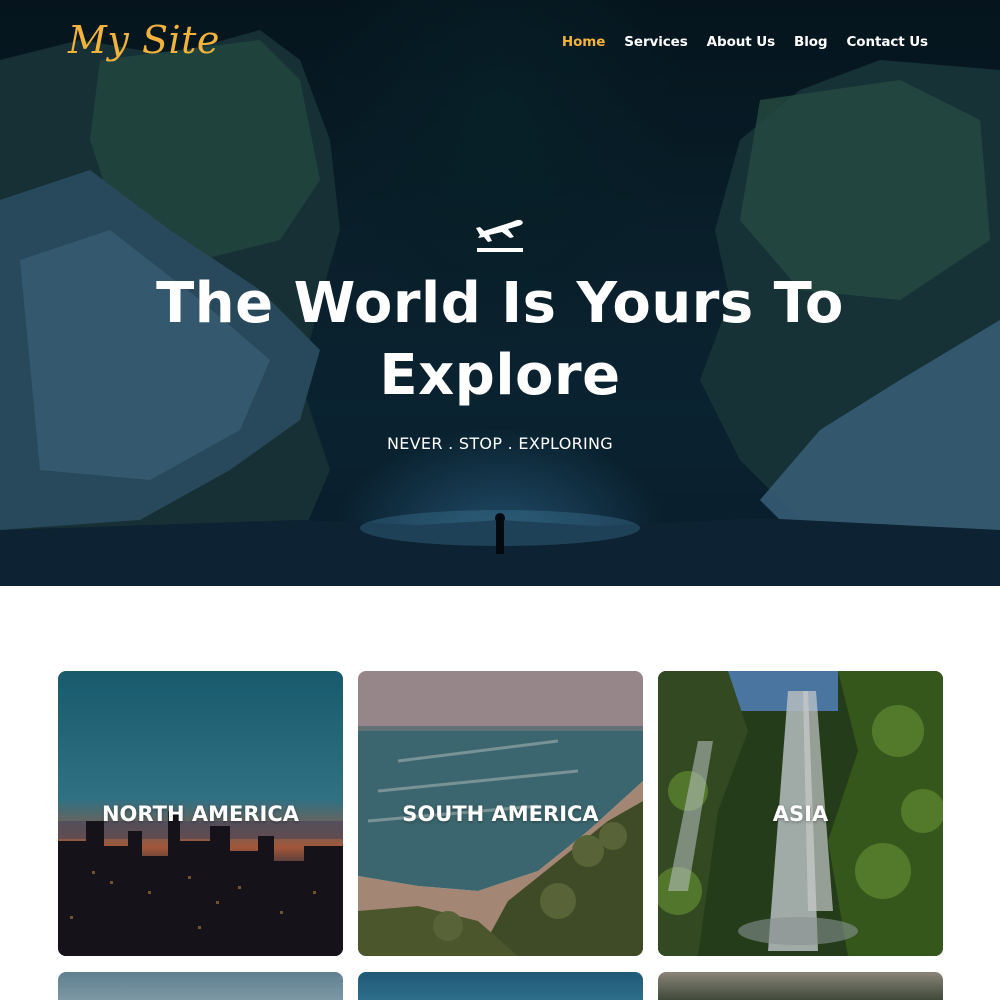  I want to click on site-logo: My Site, so click(144, 40).